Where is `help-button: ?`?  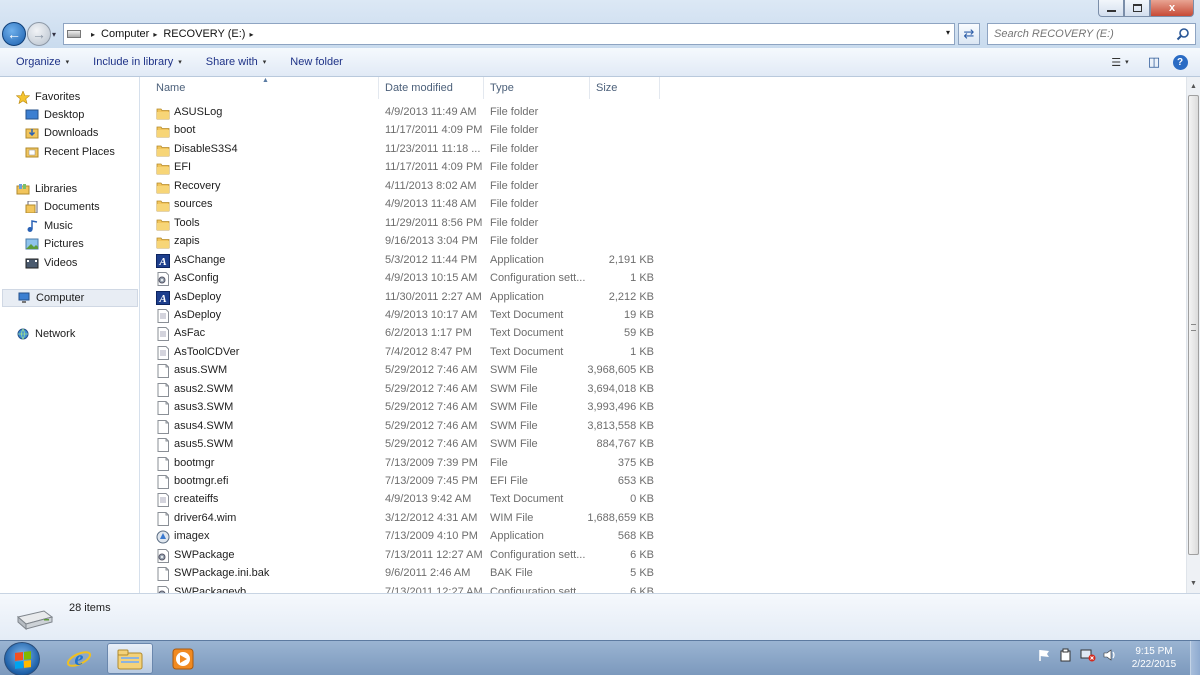 help-button: ? is located at coordinates (1180, 62).